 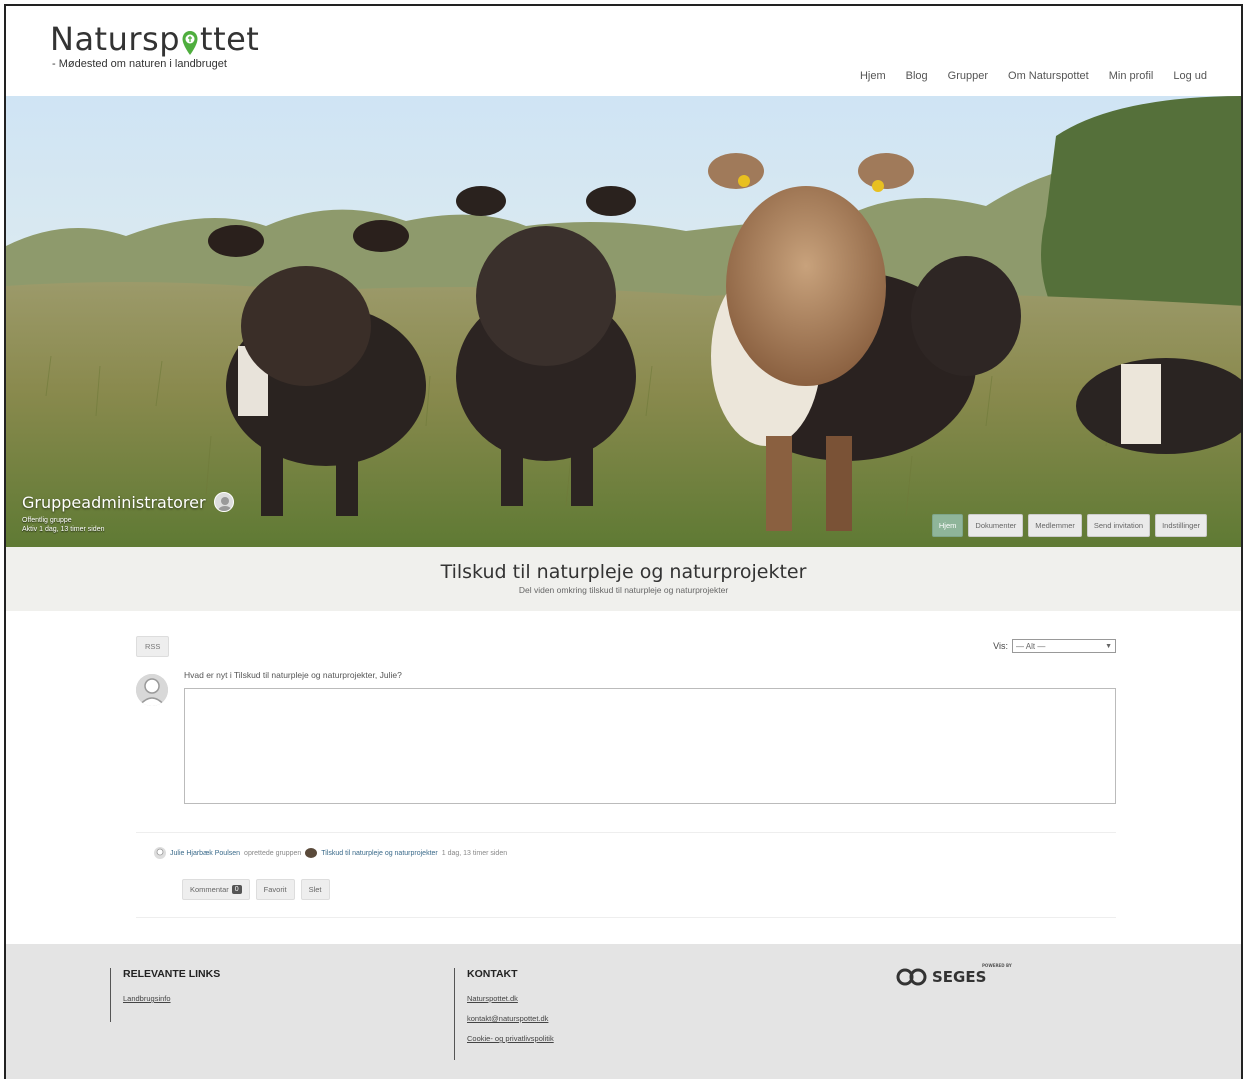 I want to click on filter-selected-value: — Alt —, so click(x=1031, y=646).